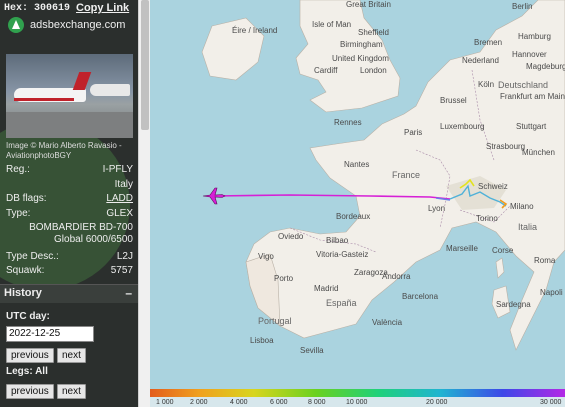 The height and width of the screenshot is (407, 565). What do you see at coordinates (387, 322) in the screenshot?
I see `label-valencia: València` at bounding box center [387, 322].